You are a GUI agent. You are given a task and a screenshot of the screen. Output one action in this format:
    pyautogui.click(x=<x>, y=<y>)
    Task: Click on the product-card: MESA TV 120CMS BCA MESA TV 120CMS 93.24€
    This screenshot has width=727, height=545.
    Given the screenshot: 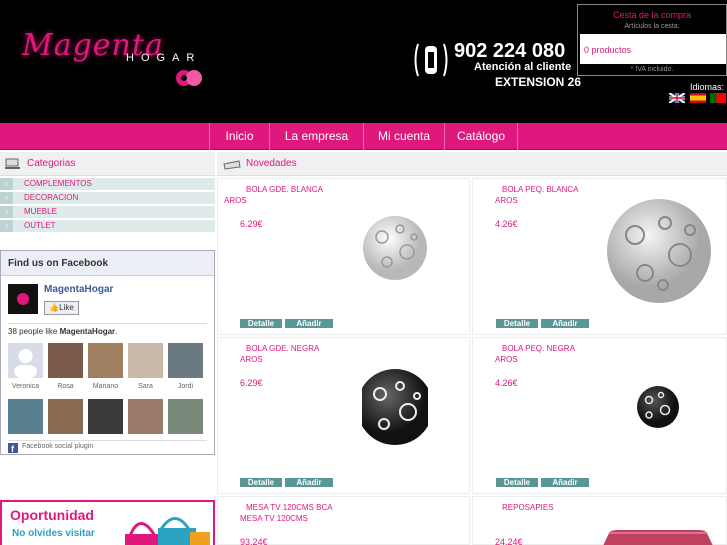 What is the action you would take?
    pyautogui.click(x=343, y=520)
    